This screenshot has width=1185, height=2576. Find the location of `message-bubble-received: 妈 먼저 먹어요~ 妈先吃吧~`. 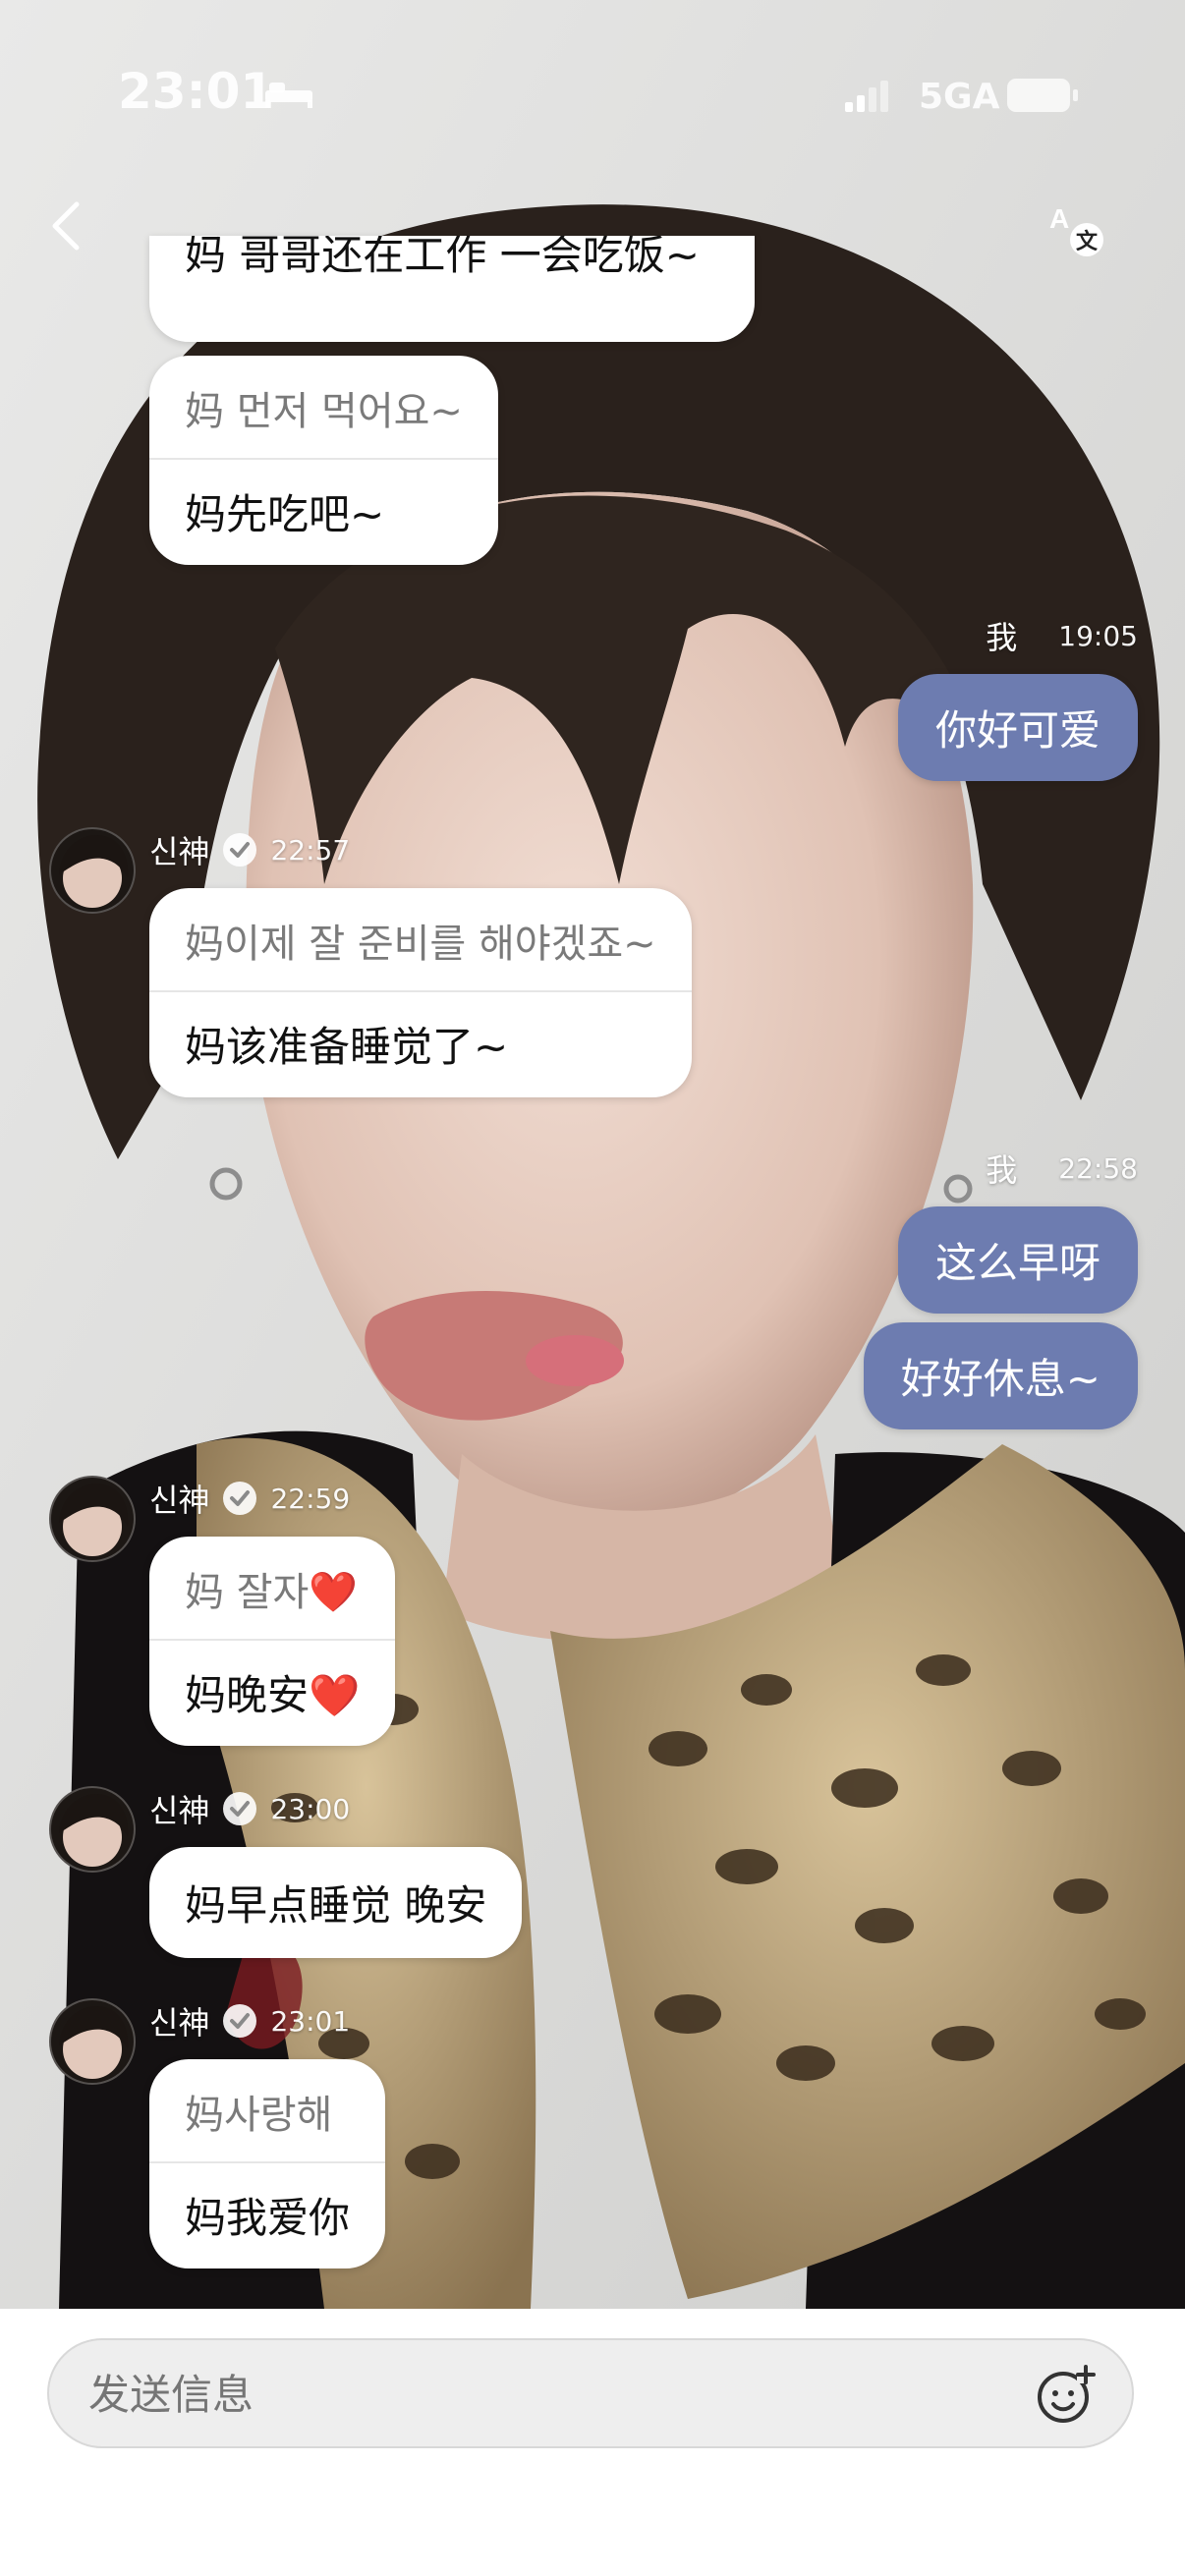

message-bubble-received: 妈 먼저 먹어요~ 妈先吃吧~ is located at coordinates (323, 460).